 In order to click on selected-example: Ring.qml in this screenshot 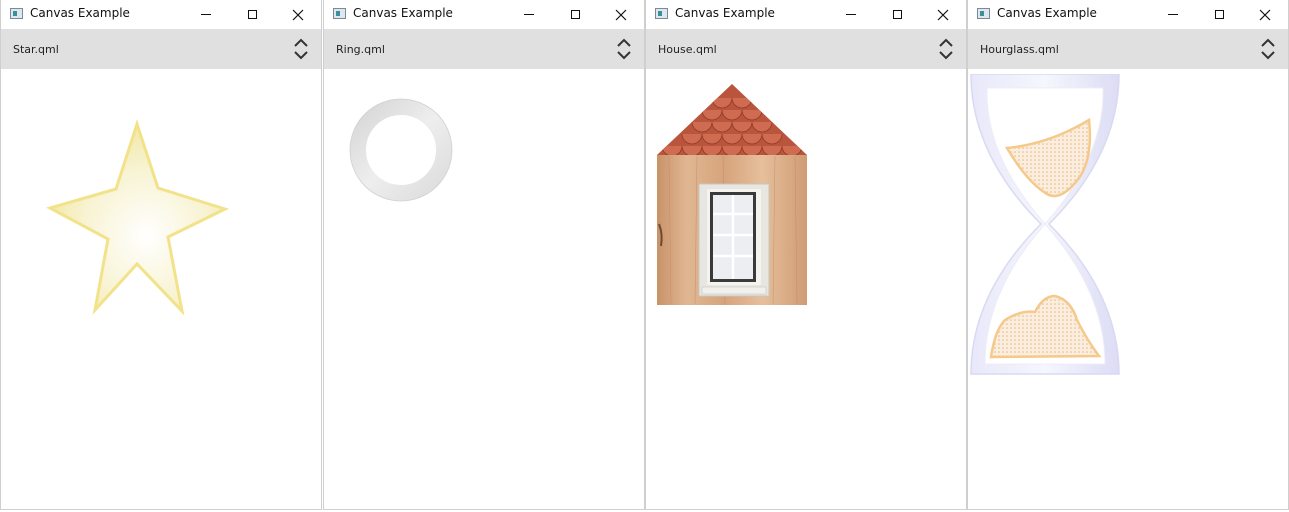, I will do `click(360, 49)`.